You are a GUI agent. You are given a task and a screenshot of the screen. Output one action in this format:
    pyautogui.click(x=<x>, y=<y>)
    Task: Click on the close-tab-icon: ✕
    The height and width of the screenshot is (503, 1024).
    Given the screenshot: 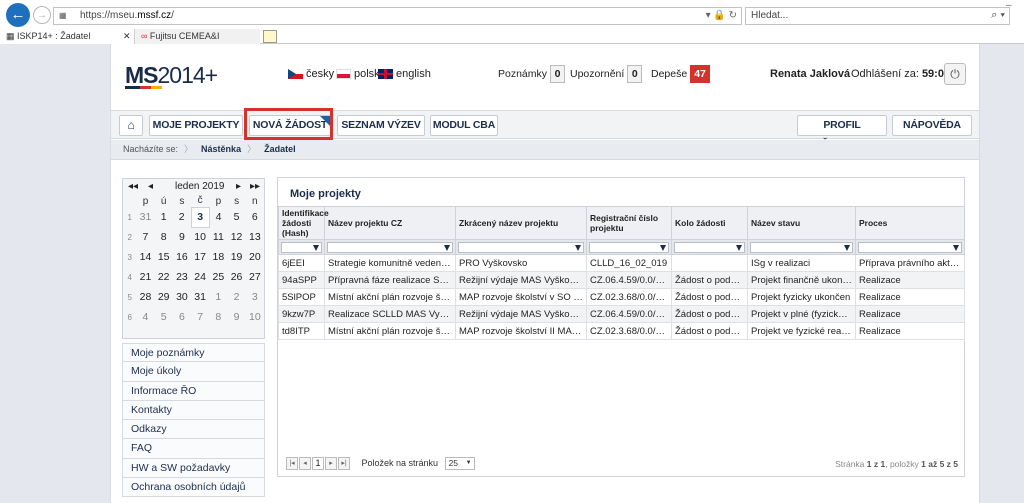 What is the action you would take?
    pyautogui.click(x=127, y=36)
    